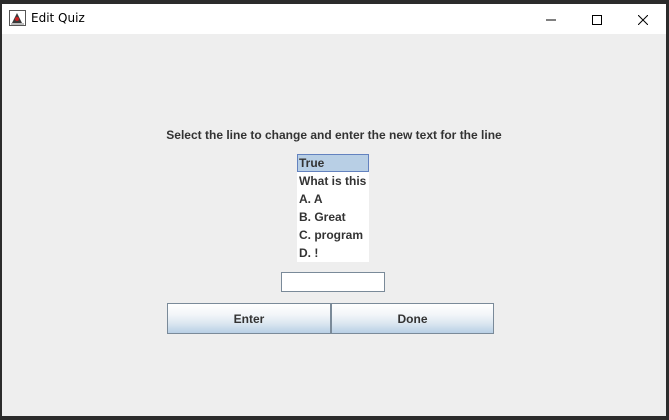  I want to click on minimize-button, so click(551, 19).